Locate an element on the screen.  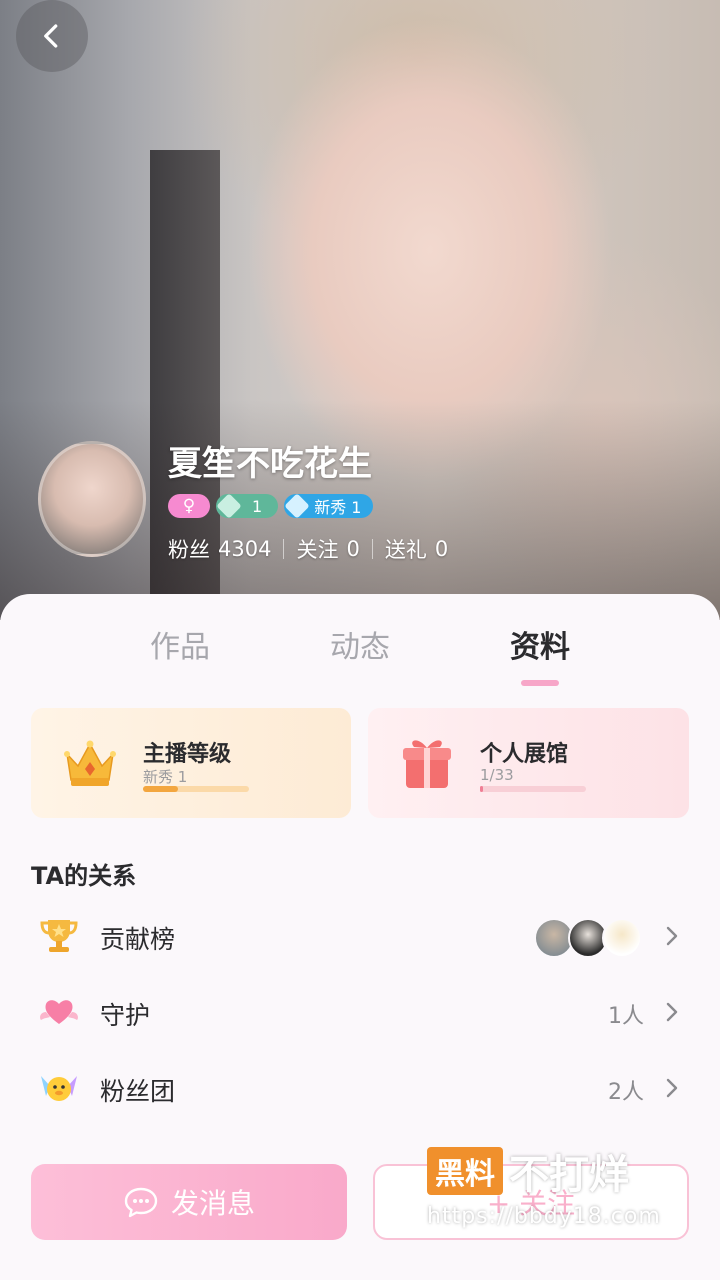
profile-badges: ♀ 1 新秀 1 is located at coordinates (271, 506).